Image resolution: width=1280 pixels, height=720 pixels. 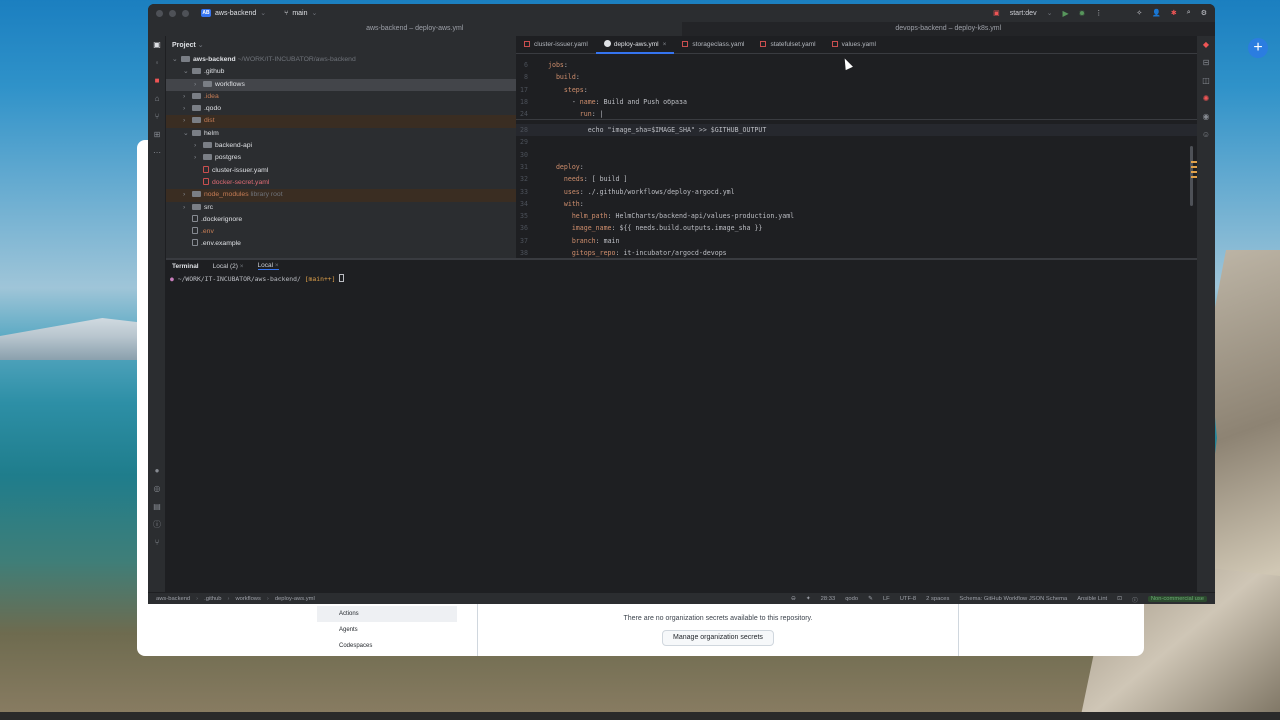 What do you see at coordinates (387, 614) in the screenshot?
I see `sidebar-item-actions: Actions` at bounding box center [387, 614].